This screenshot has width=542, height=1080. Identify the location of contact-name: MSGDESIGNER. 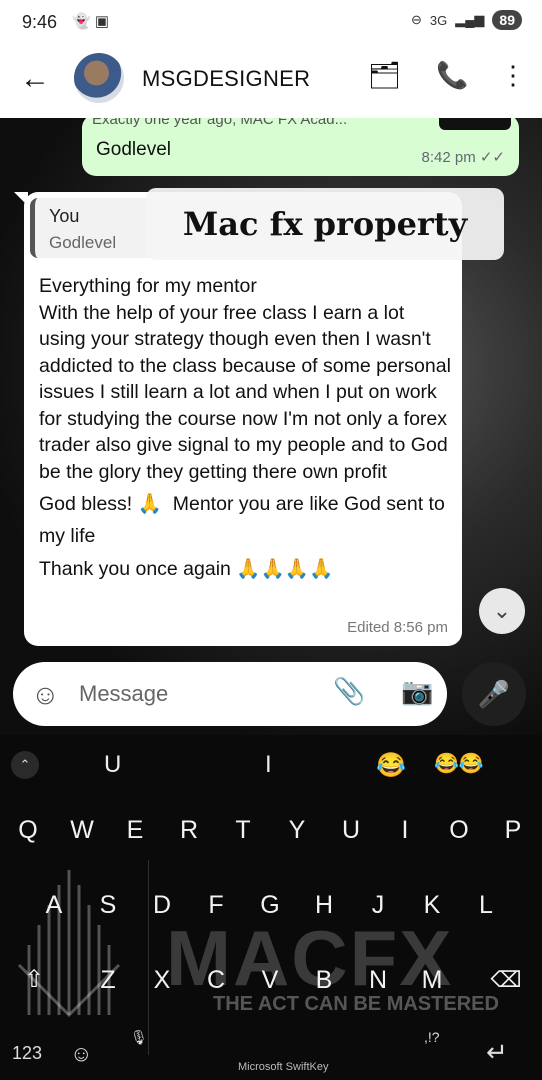
(226, 79).